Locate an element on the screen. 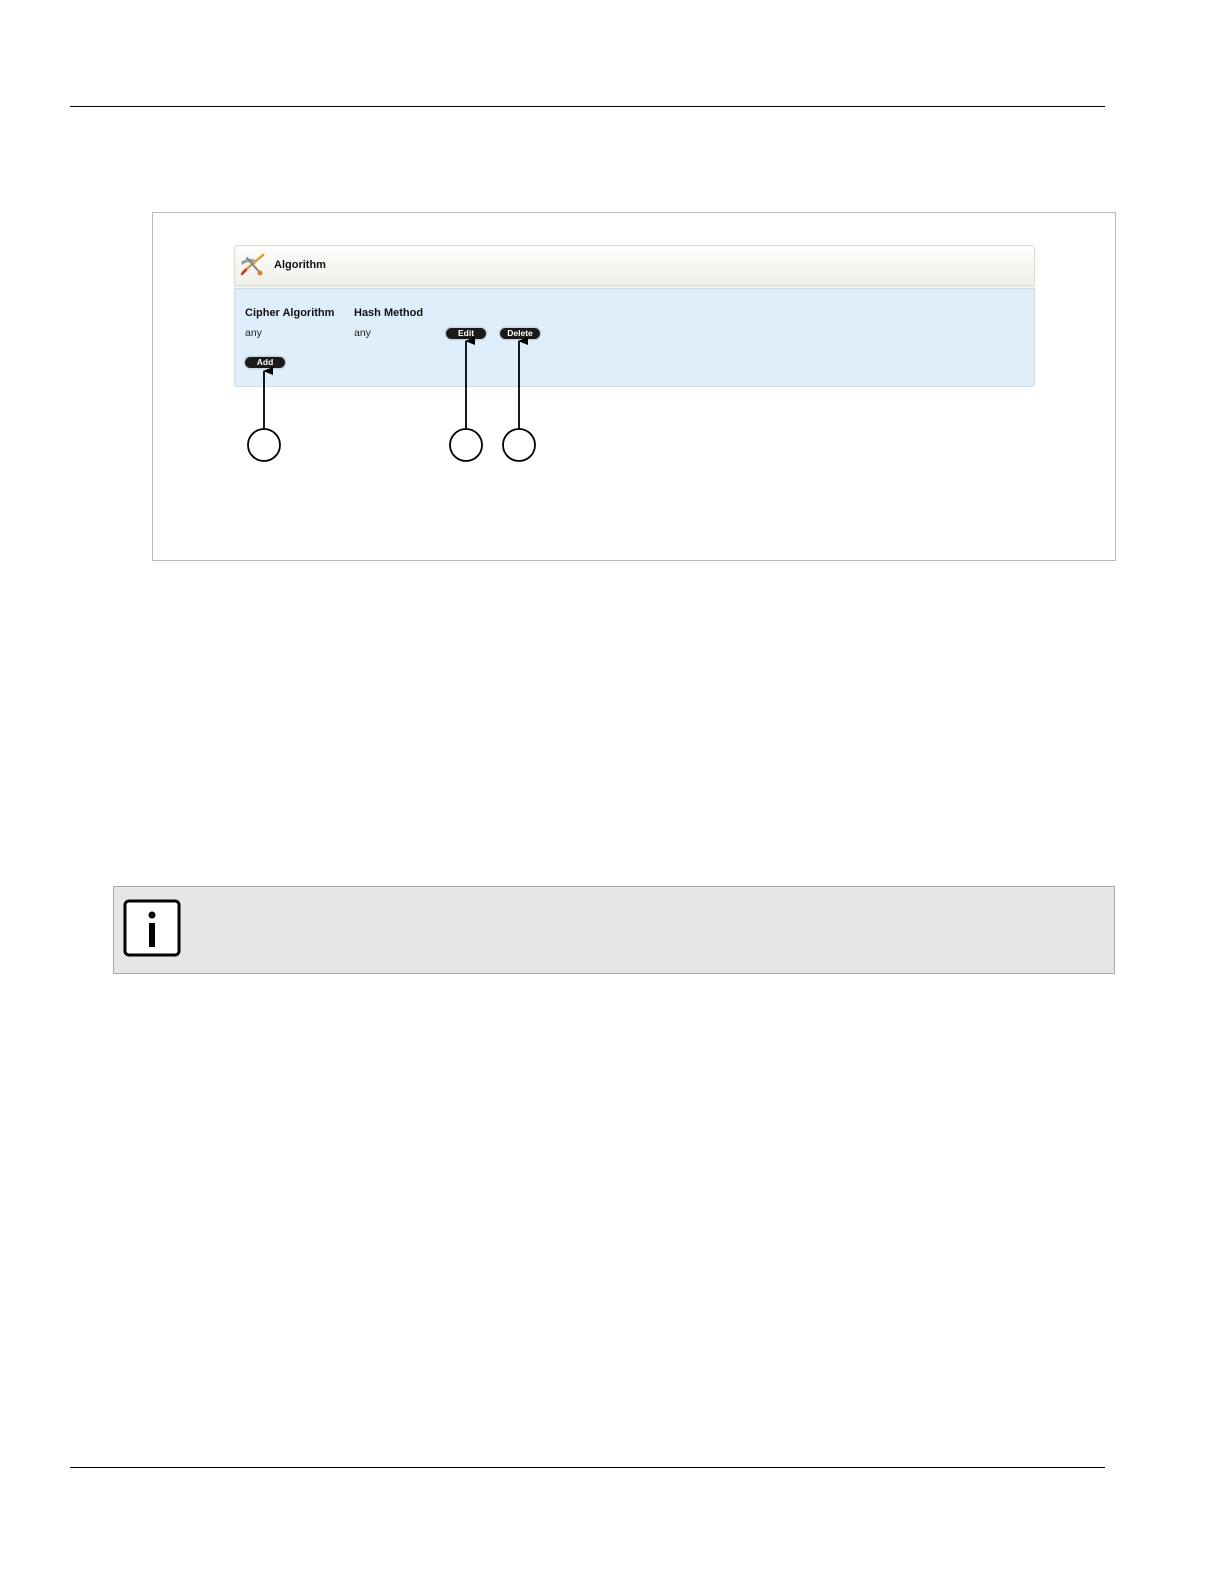 This screenshot has width=1224, height=1584. header-rule is located at coordinates (587, 106).